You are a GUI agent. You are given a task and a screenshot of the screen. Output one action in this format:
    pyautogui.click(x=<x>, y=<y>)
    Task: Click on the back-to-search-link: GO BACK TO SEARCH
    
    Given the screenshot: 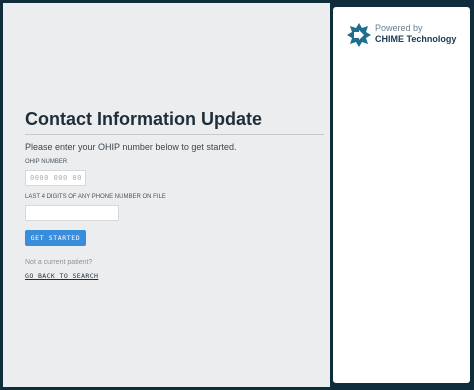 What is the action you would take?
    pyautogui.click(x=61, y=276)
    